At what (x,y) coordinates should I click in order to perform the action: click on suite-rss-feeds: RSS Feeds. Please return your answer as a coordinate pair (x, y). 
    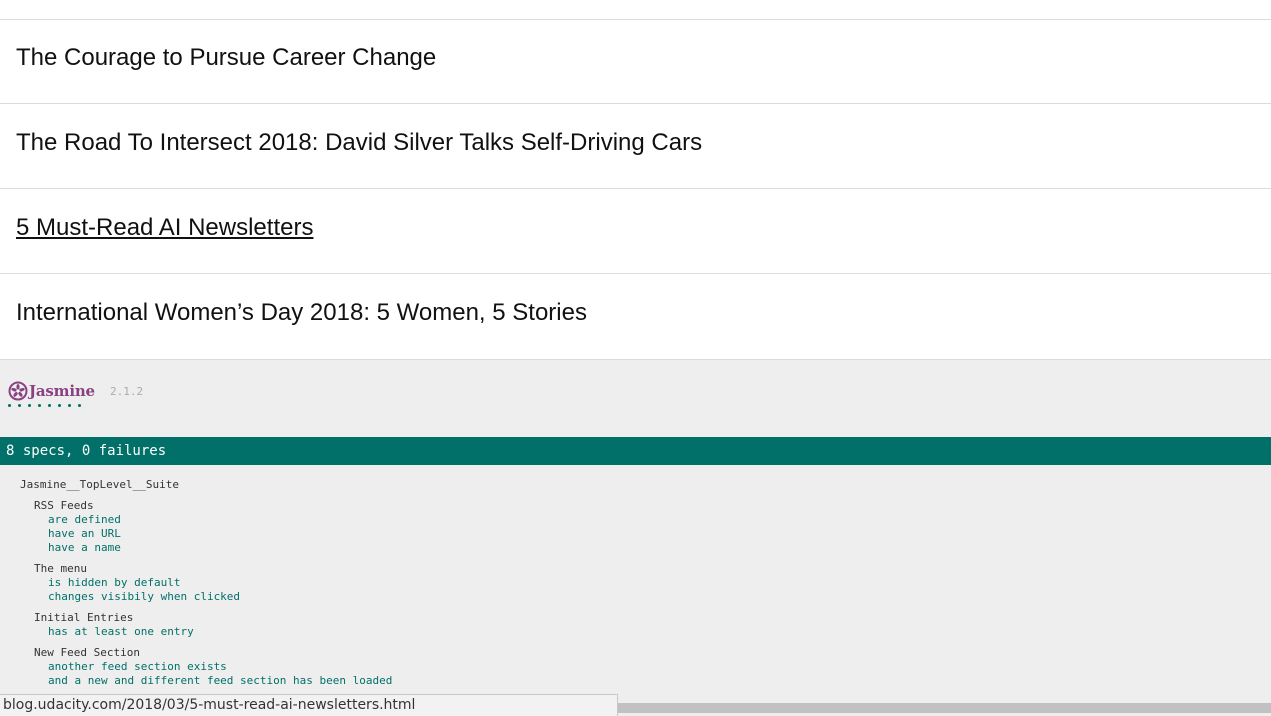
    Looking at the image, I should click on (64, 506).